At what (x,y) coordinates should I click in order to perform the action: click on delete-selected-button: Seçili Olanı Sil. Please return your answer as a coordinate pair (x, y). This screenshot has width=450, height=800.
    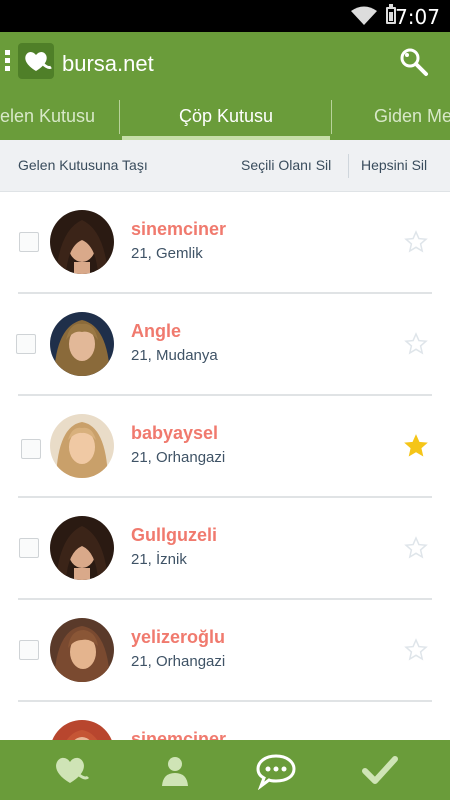
    Looking at the image, I should click on (286, 165).